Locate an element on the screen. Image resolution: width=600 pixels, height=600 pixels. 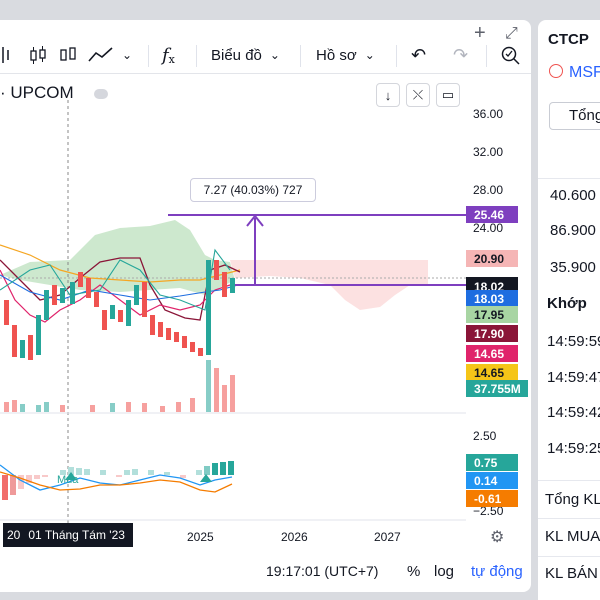
hollow-candle-icon is located at coordinates (68, 55).